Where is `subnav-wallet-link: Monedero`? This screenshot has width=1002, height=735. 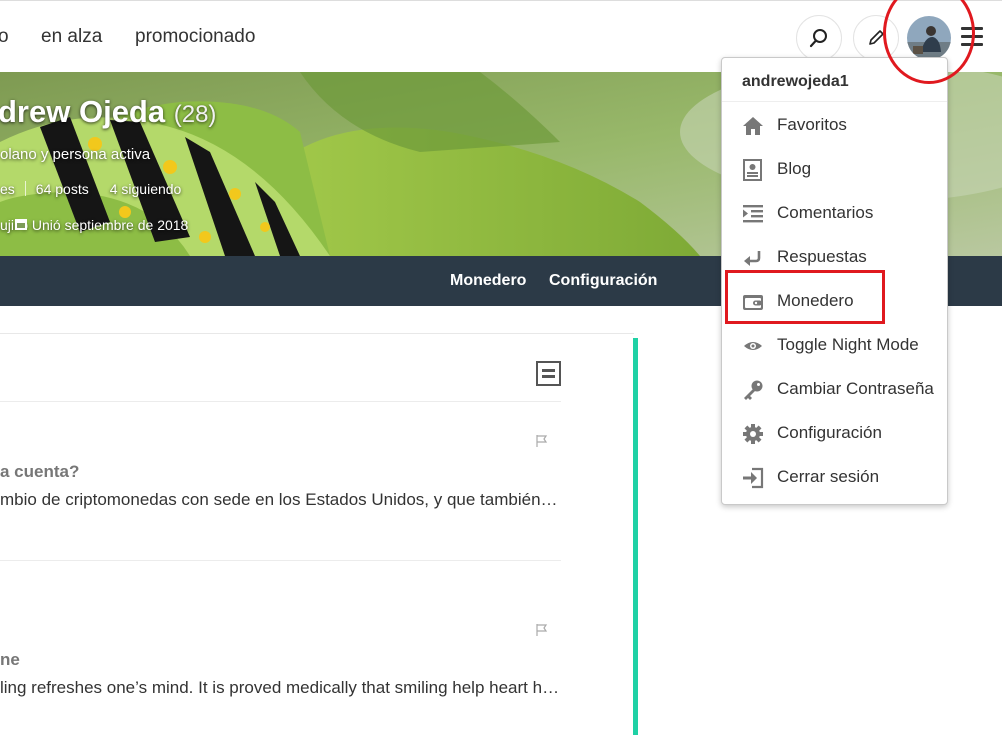 subnav-wallet-link: Monedero is located at coordinates (488, 281).